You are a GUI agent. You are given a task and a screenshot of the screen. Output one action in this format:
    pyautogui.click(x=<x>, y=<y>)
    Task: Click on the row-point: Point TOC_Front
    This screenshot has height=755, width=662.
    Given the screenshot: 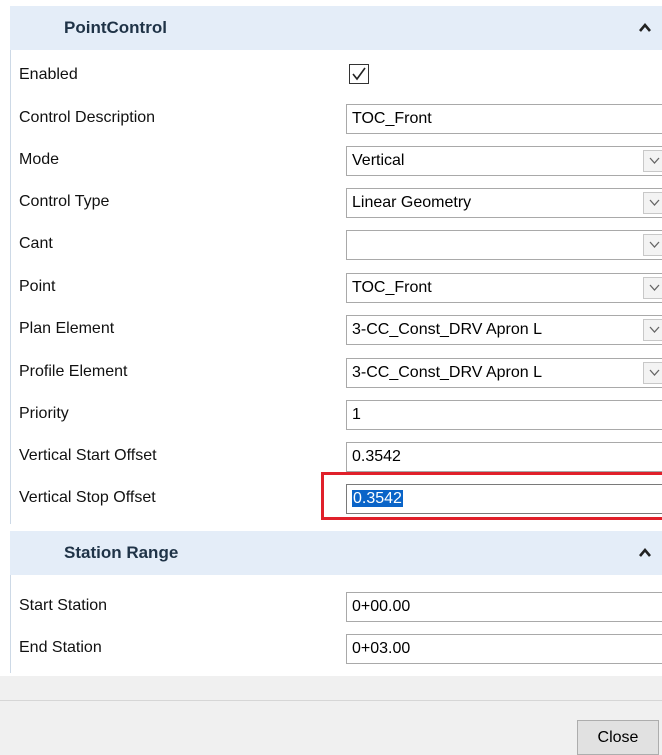 What is the action you would take?
    pyautogui.click(x=336, y=287)
    